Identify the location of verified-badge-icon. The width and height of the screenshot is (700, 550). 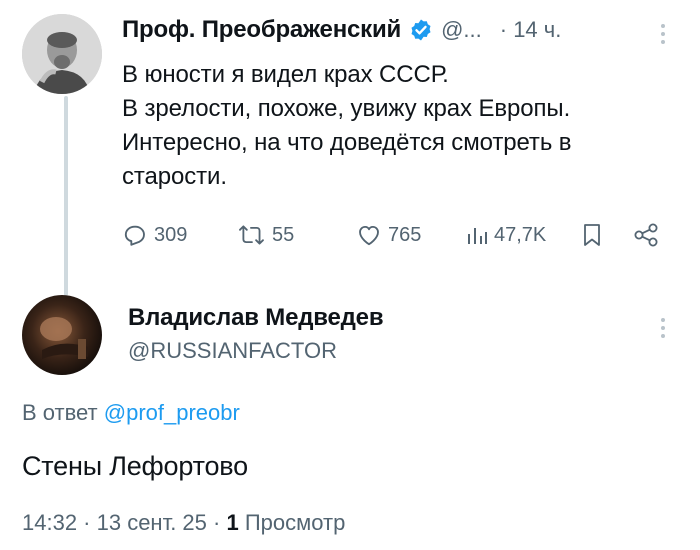
(421, 30).